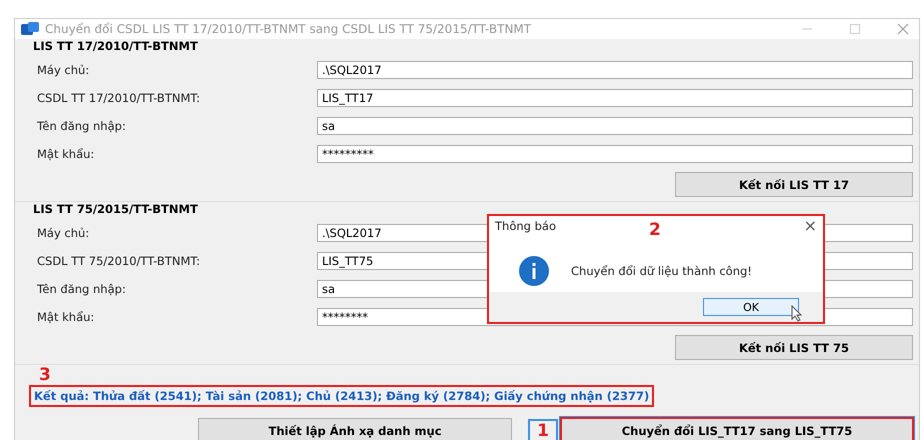  I want to click on field-label: CSDL TT 17/2010/TT-BTNMT:, so click(119, 98).